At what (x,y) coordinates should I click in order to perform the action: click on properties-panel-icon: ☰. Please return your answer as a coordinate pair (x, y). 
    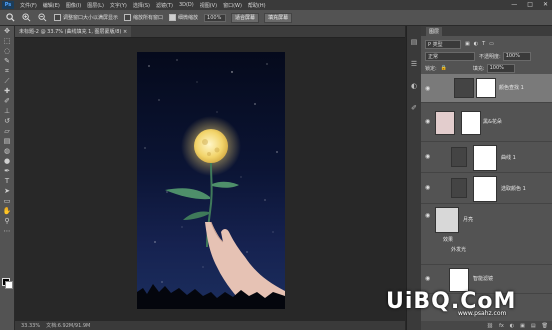
    Looking at the image, I should click on (414, 64).